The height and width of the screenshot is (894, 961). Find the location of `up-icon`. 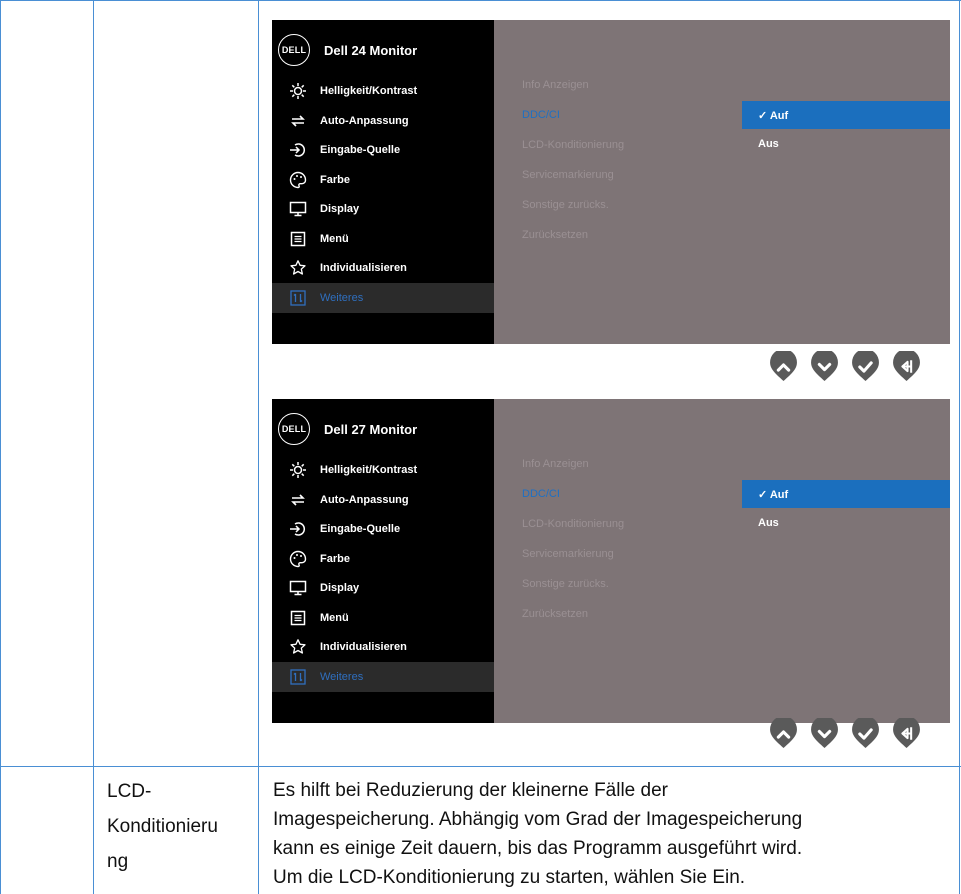

up-icon is located at coordinates (783, 364).